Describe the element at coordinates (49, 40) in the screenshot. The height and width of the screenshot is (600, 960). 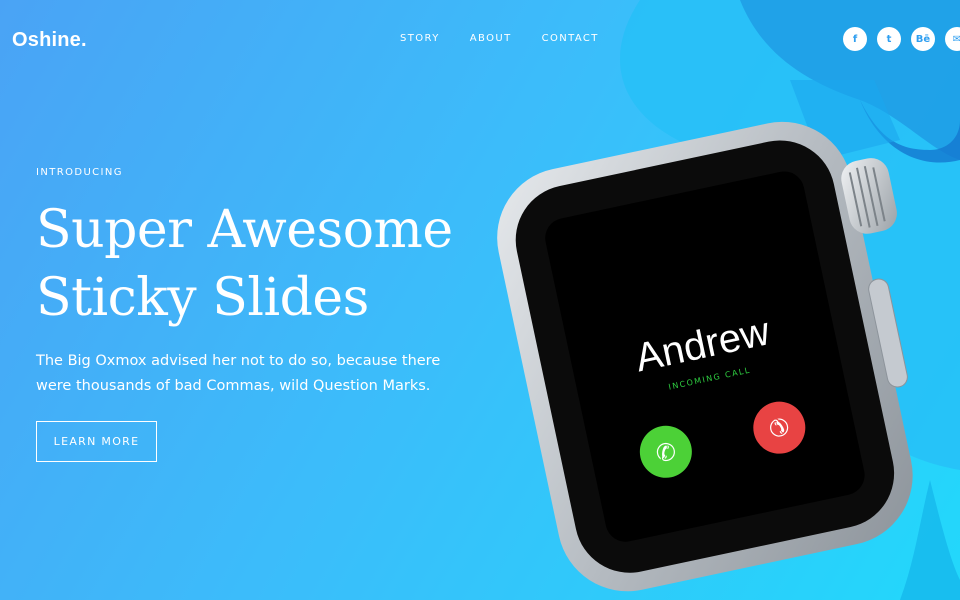
I see `brand-logo: Oshine.` at that location.